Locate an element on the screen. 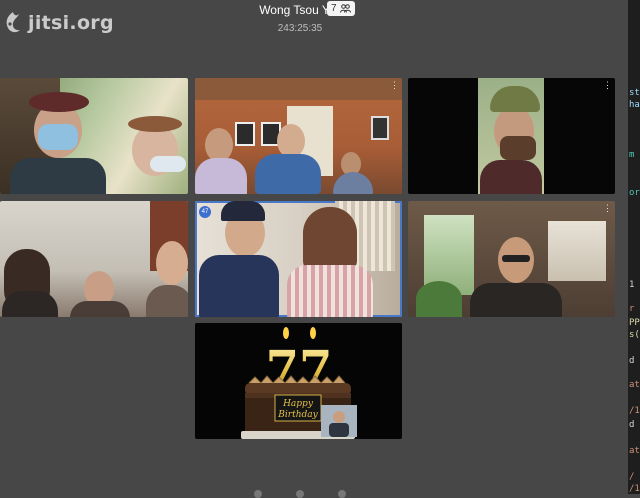 This screenshot has height=498, width=640. participant-hat is located at coordinates (59, 102).